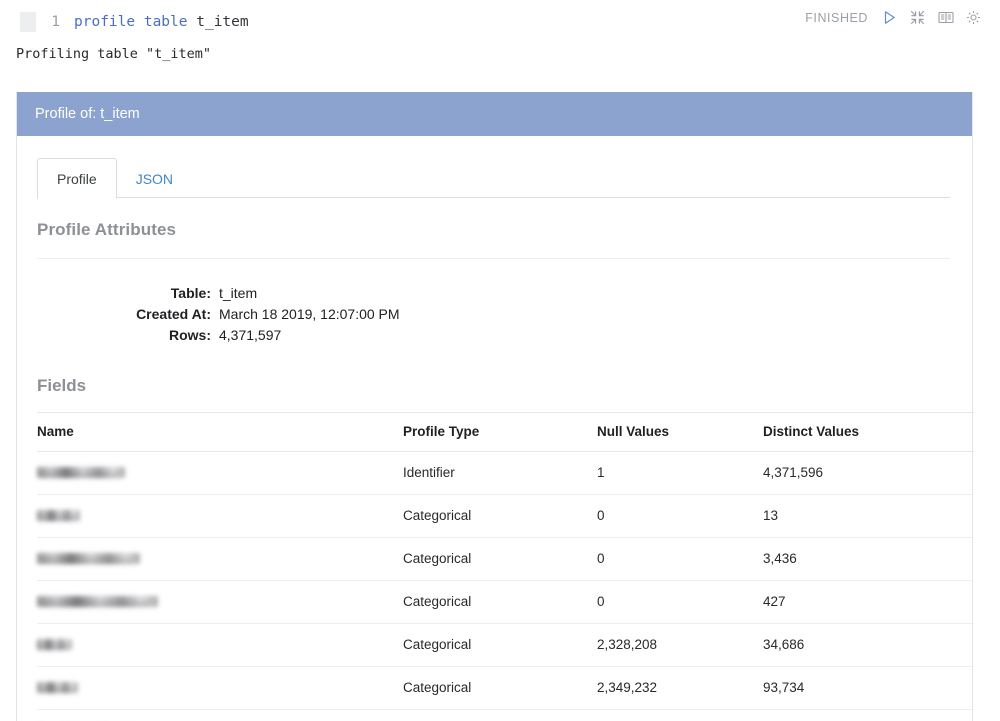 Image resolution: width=1000 pixels, height=721 pixels. I want to click on table-row: Text4,363,1906,466, so click(505, 715).